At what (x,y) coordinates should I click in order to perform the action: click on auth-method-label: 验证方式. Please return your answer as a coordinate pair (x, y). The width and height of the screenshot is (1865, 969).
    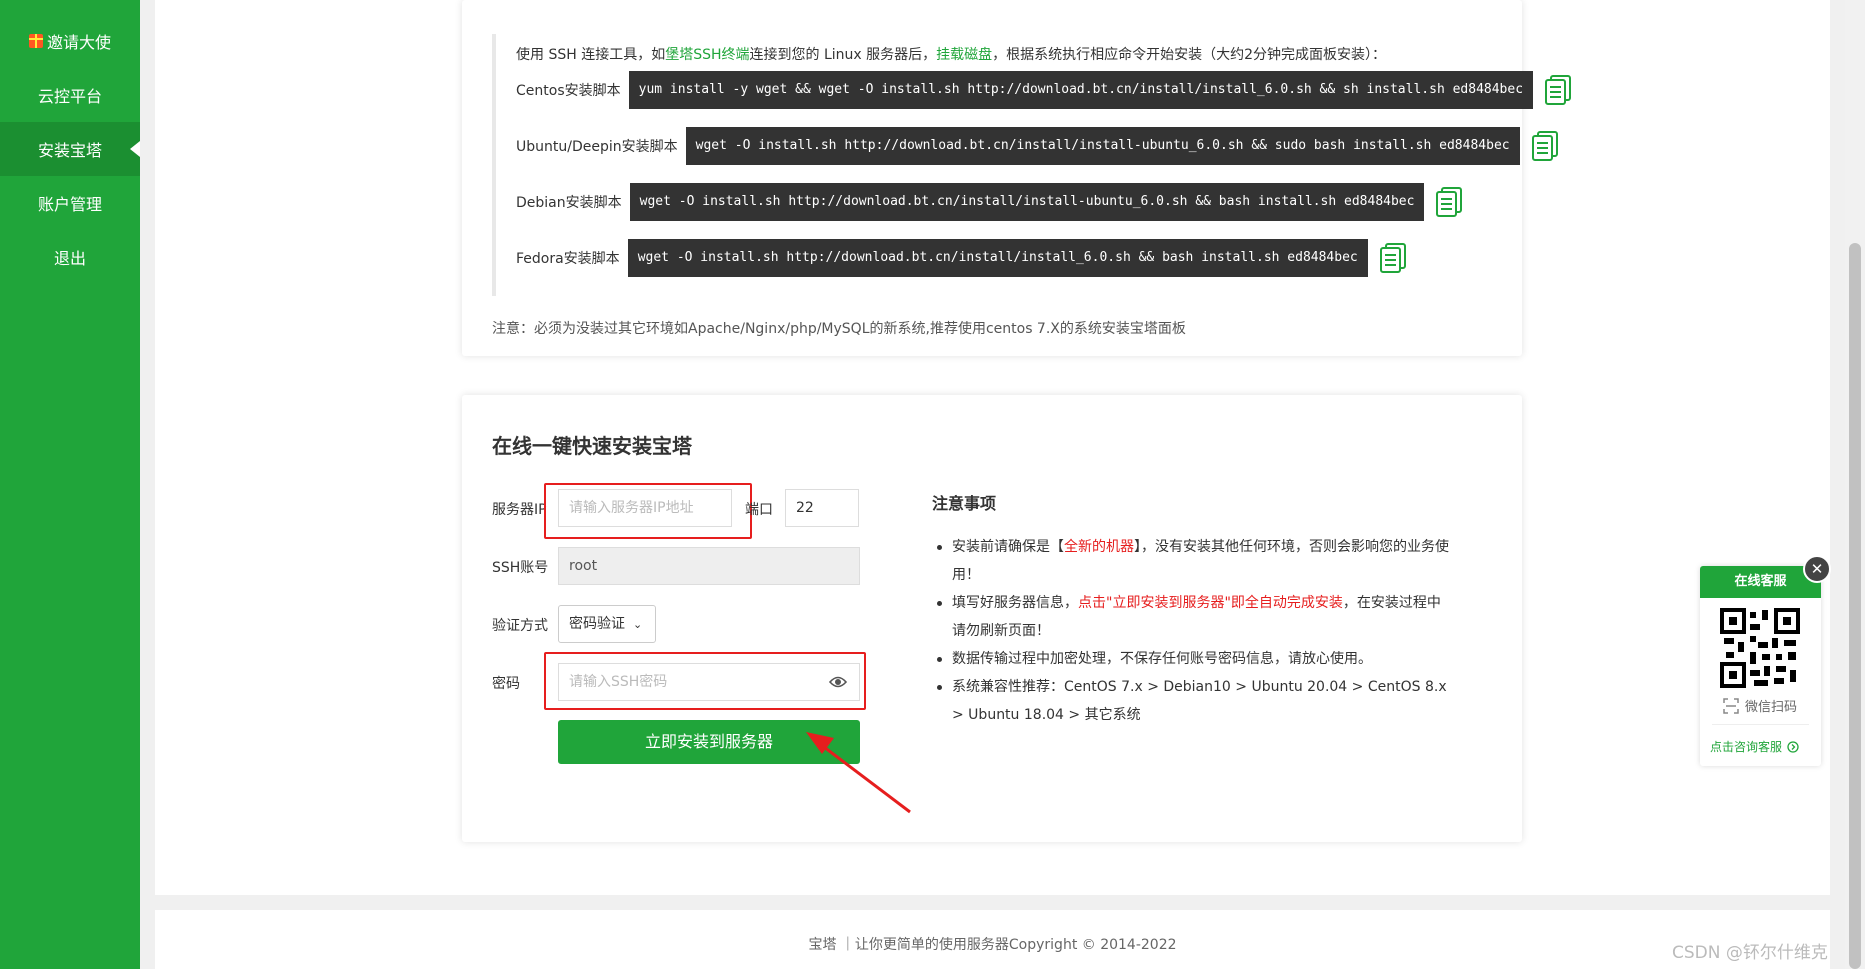
    Looking at the image, I should click on (520, 626).